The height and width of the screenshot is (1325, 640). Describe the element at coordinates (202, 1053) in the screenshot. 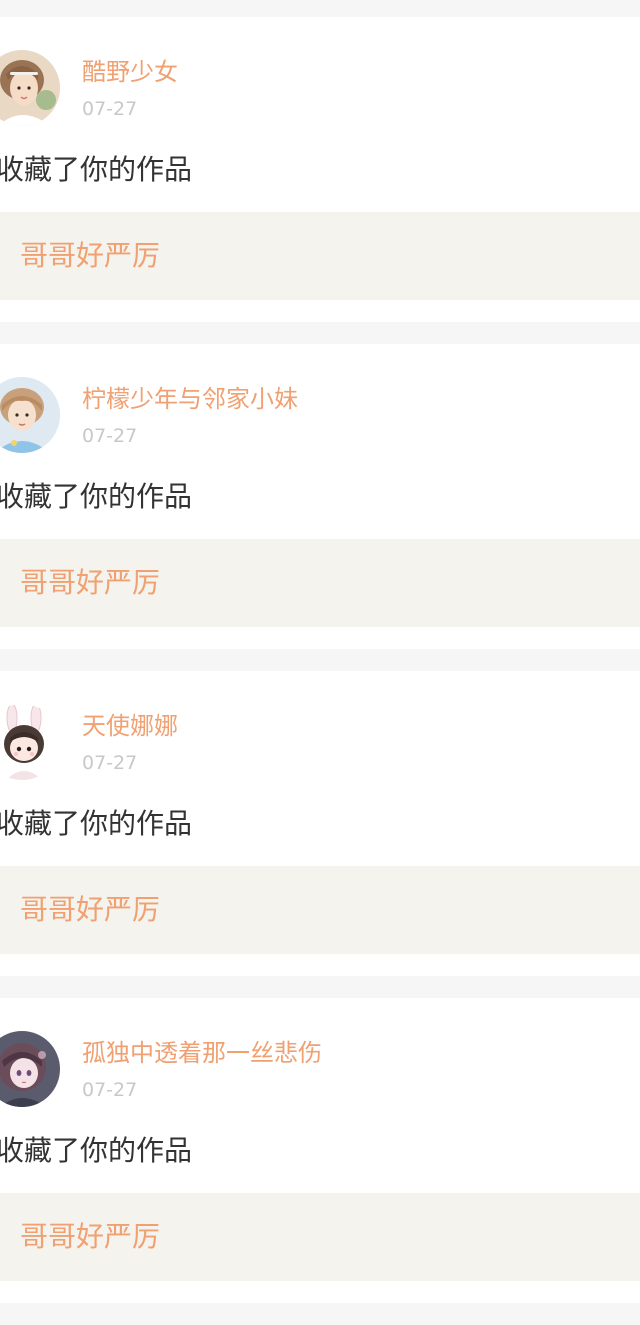

I see `user-name: 孤独中透着那一丝悲伤` at that location.